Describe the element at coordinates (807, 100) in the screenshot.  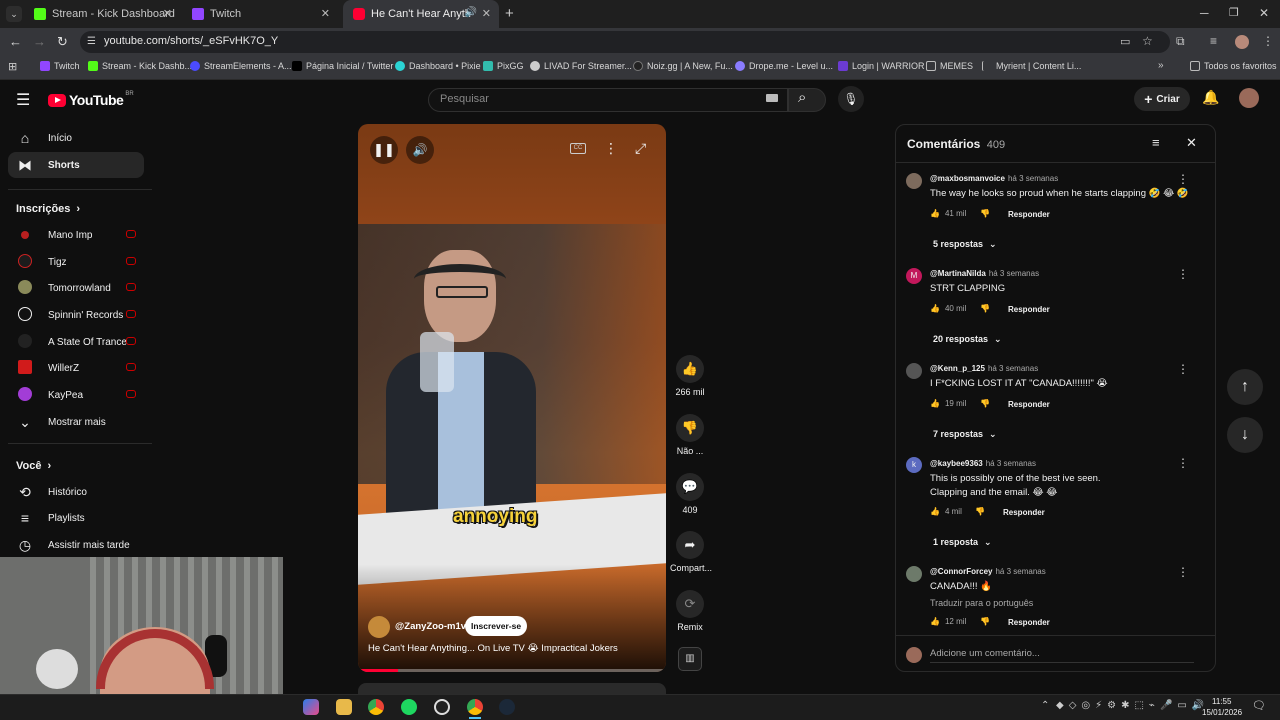
I see `search-button` at that location.